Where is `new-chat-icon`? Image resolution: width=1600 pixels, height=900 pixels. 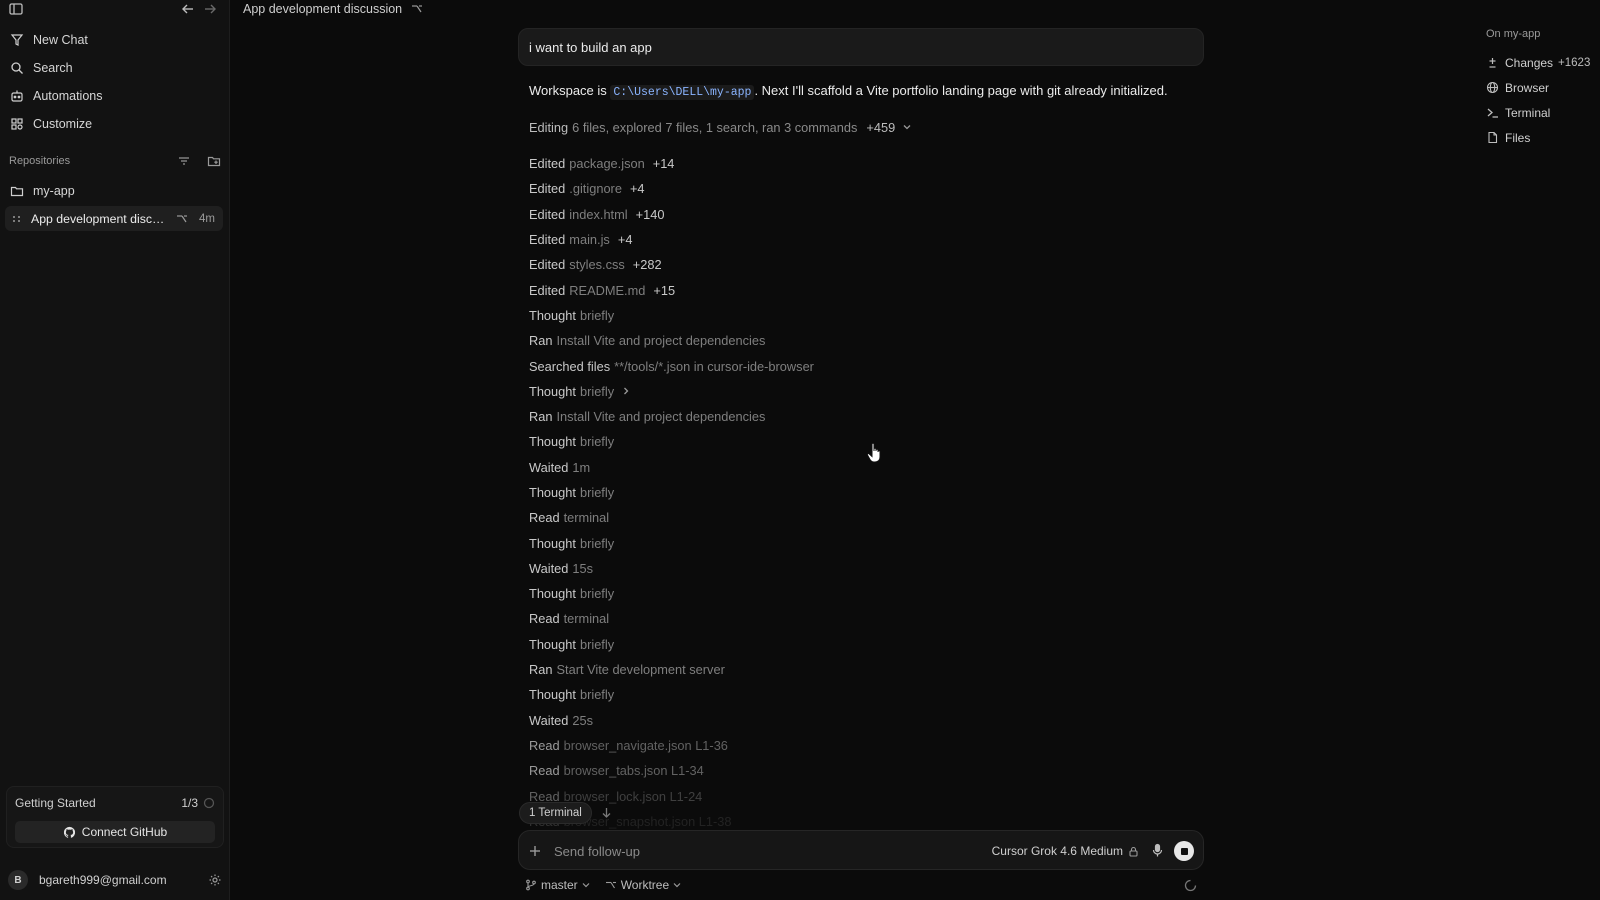 new-chat-icon is located at coordinates (17, 40).